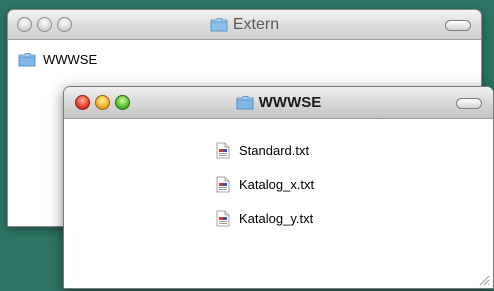  I want to click on list-item-wwwse-folder: WWWSE, so click(57, 59).